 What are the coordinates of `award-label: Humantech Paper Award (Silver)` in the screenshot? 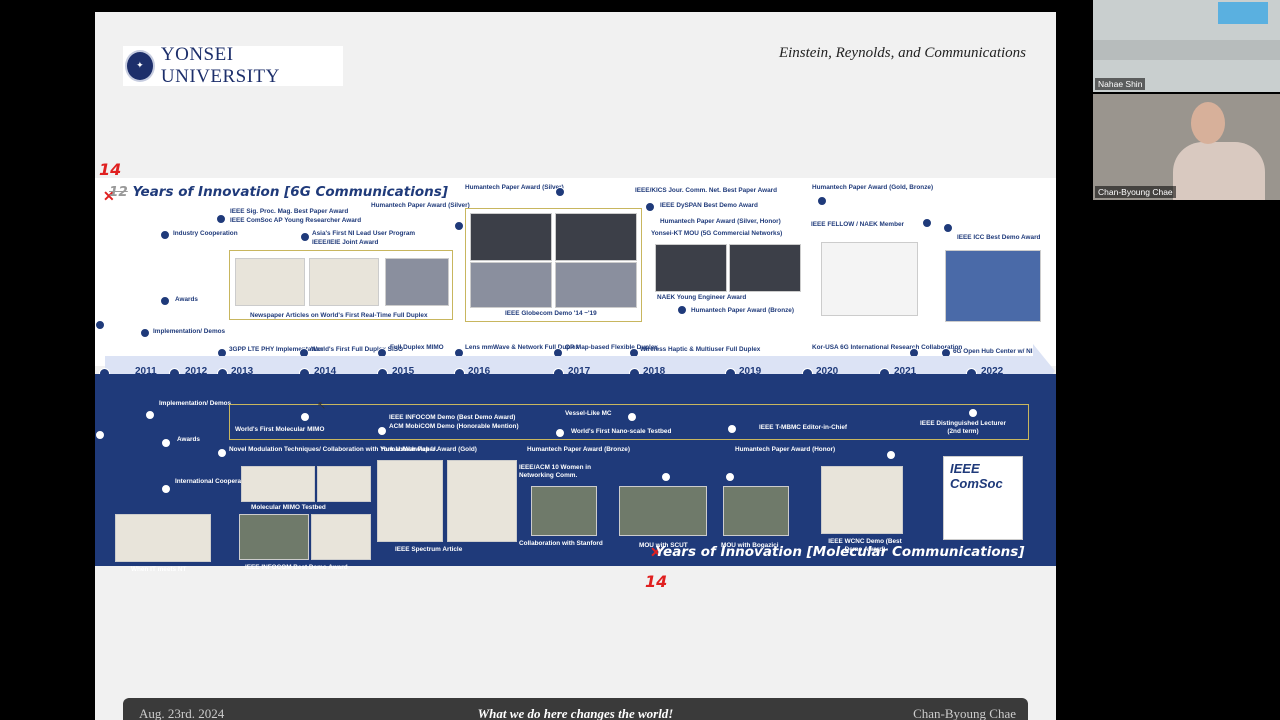 It's located at (420, 205).